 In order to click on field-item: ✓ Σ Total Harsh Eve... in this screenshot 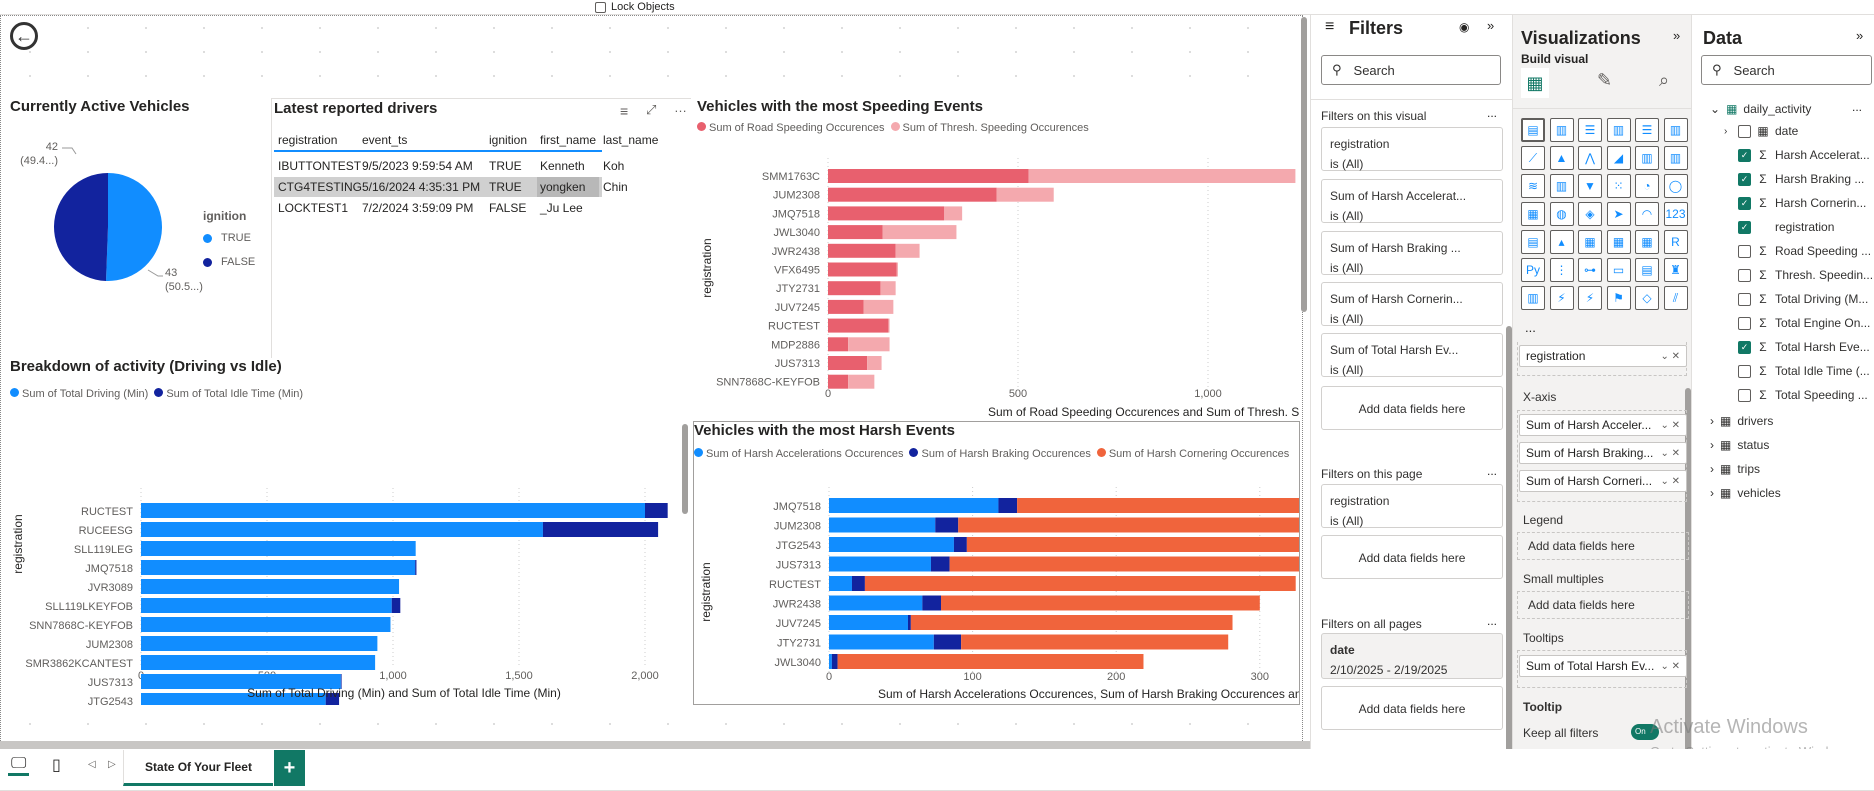, I will do `click(1797, 347)`.